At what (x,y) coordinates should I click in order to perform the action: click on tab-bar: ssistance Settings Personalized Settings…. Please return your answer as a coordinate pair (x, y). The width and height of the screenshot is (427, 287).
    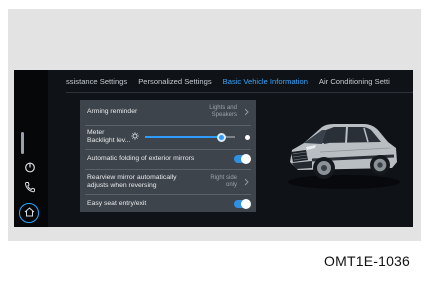
    Looking at the image, I should click on (239, 81).